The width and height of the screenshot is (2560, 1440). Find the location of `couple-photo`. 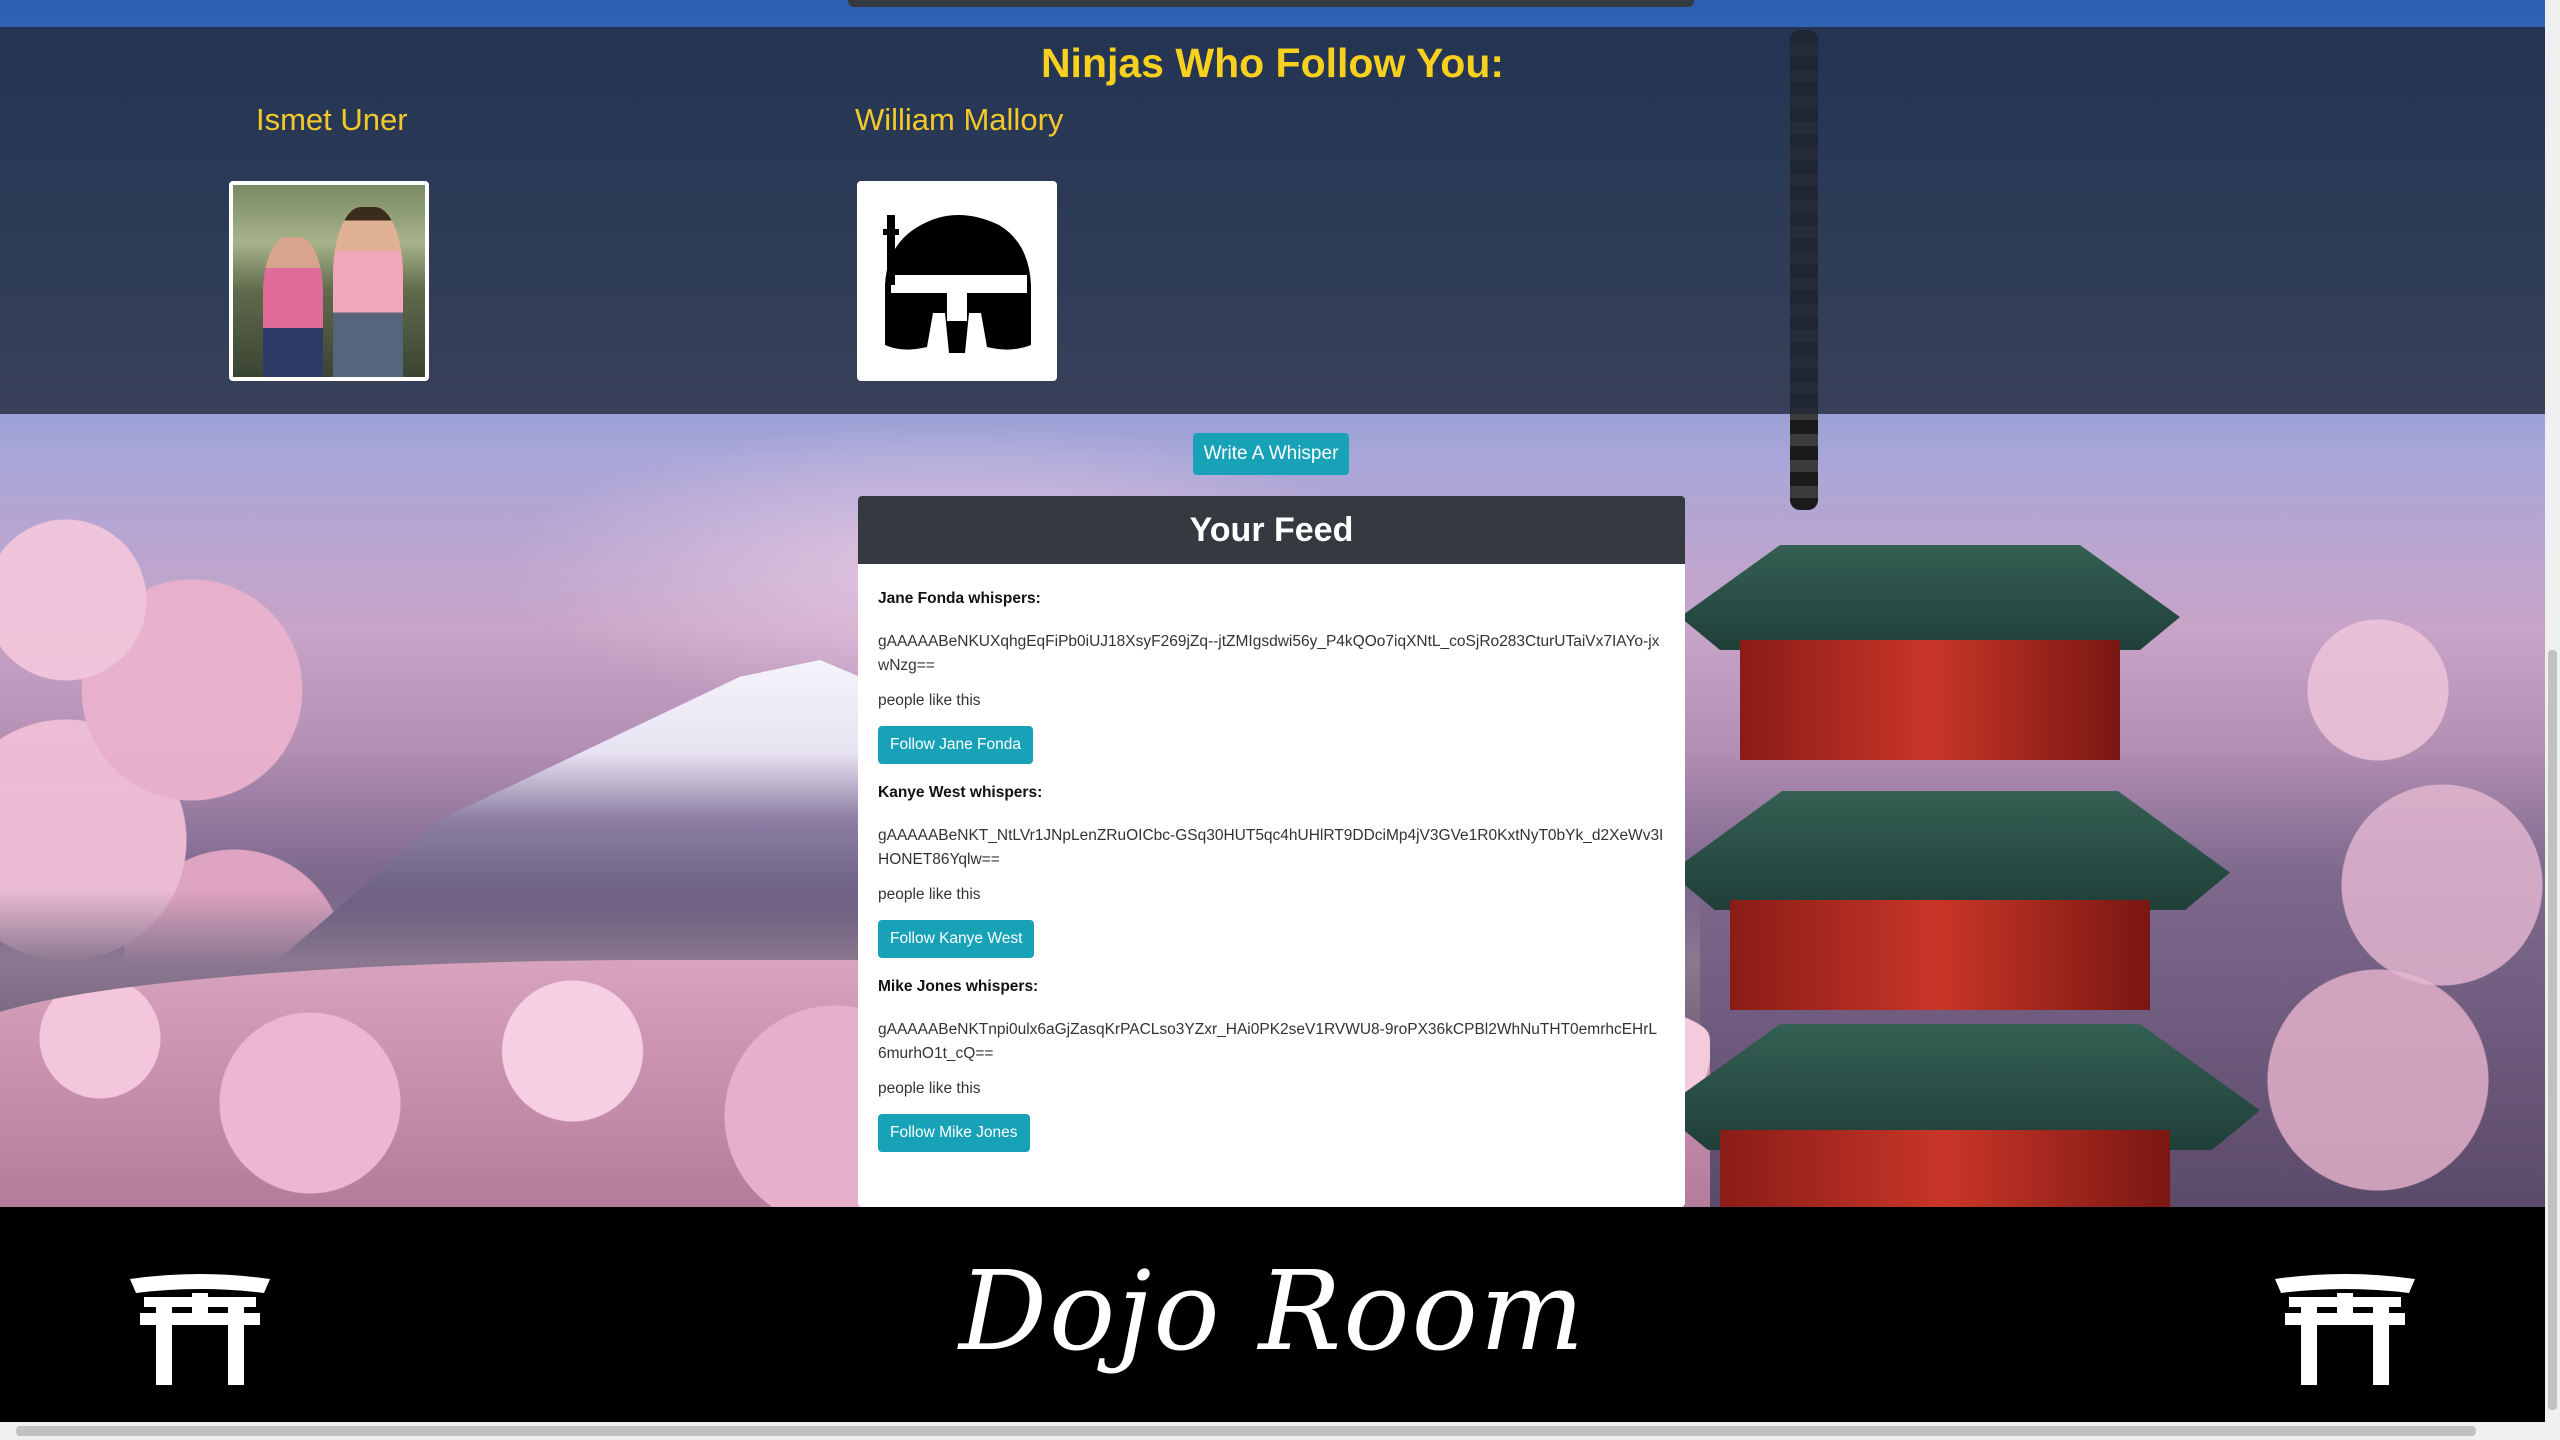

couple-photo is located at coordinates (329, 281).